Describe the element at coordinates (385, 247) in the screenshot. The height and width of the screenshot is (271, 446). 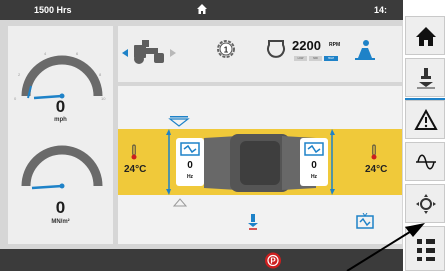
I see `pointer-arrow` at that location.